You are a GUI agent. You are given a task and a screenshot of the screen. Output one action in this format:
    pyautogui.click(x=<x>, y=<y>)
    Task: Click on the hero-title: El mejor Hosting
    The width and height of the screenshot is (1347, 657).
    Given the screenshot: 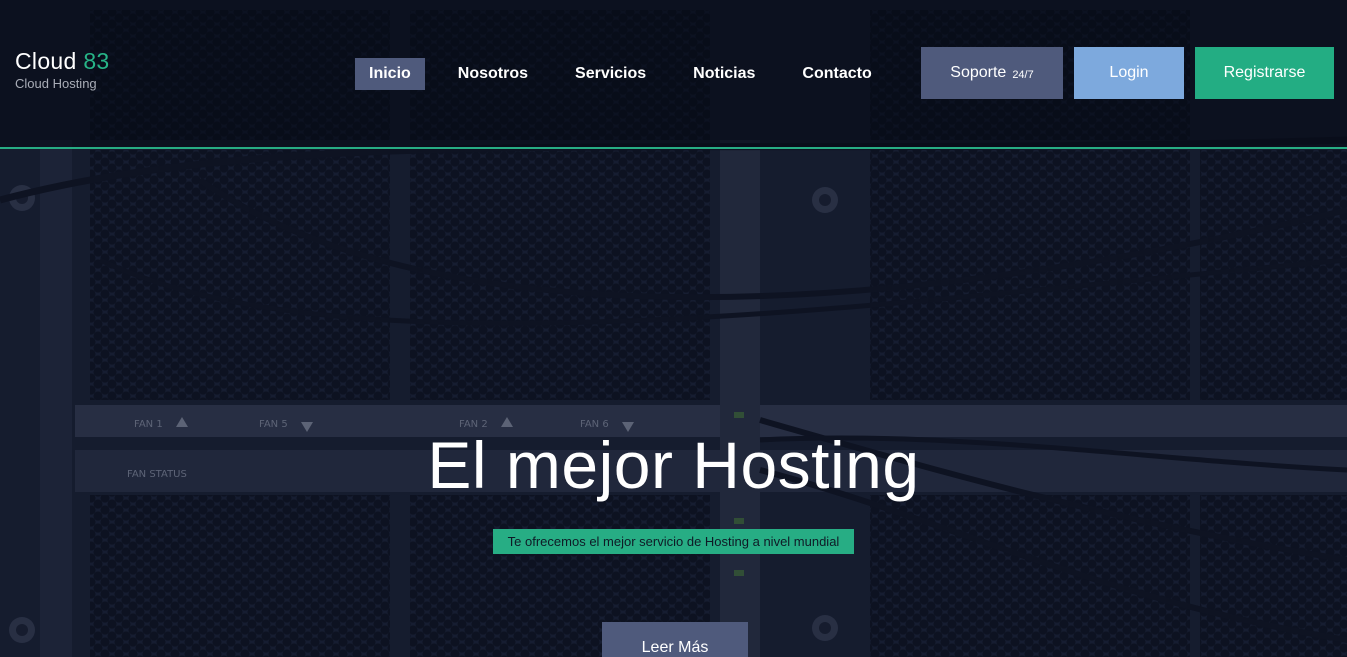 What is the action you would take?
    pyautogui.click(x=673, y=465)
    